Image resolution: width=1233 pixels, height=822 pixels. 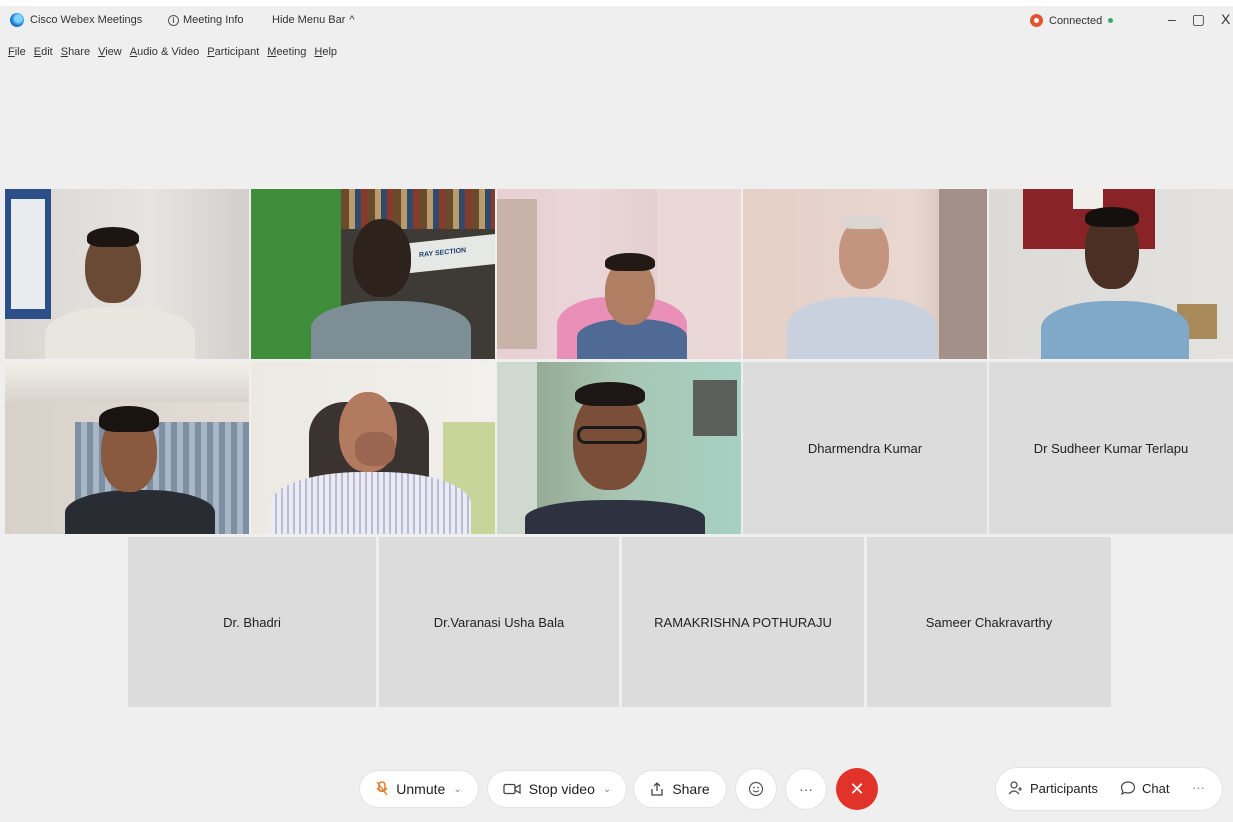 I want to click on menu-edit: Edit, so click(x=43, y=52).